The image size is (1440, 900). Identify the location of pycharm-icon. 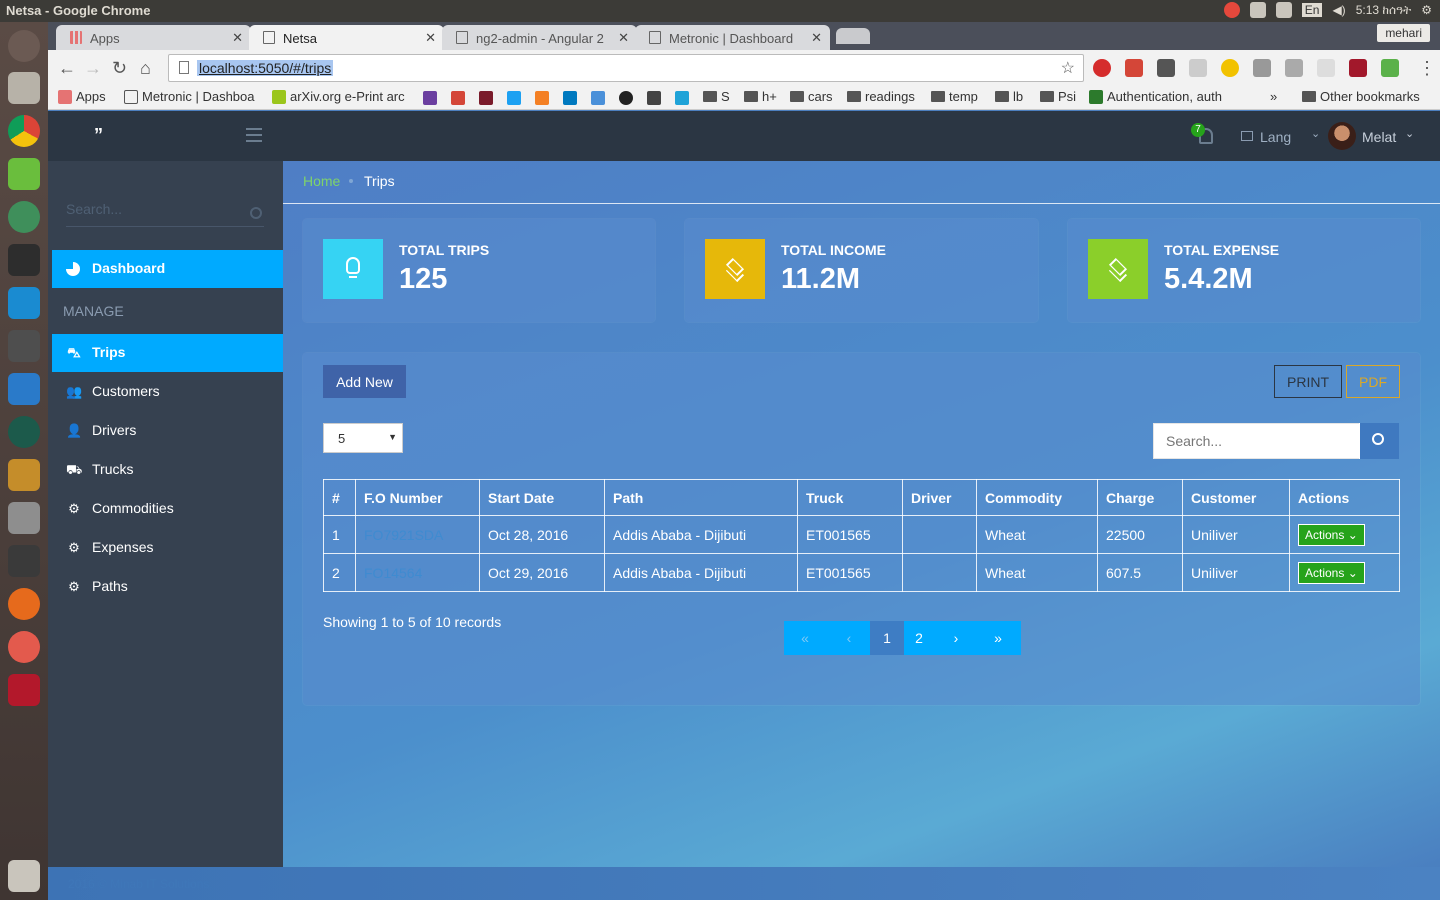
(24, 174).